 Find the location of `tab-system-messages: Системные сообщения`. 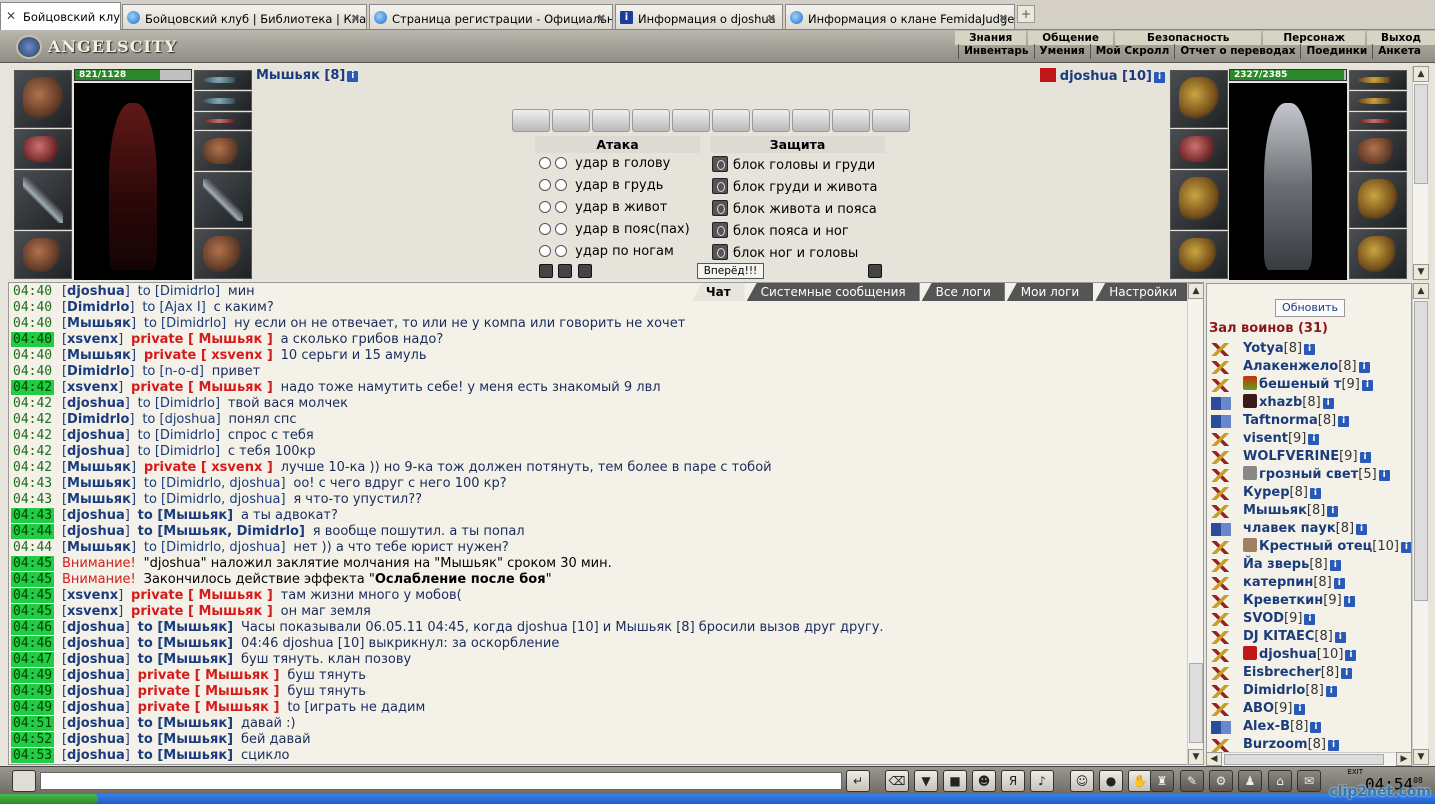

tab-system-messages: Системные сообщения is located at coordinates (833, 292).